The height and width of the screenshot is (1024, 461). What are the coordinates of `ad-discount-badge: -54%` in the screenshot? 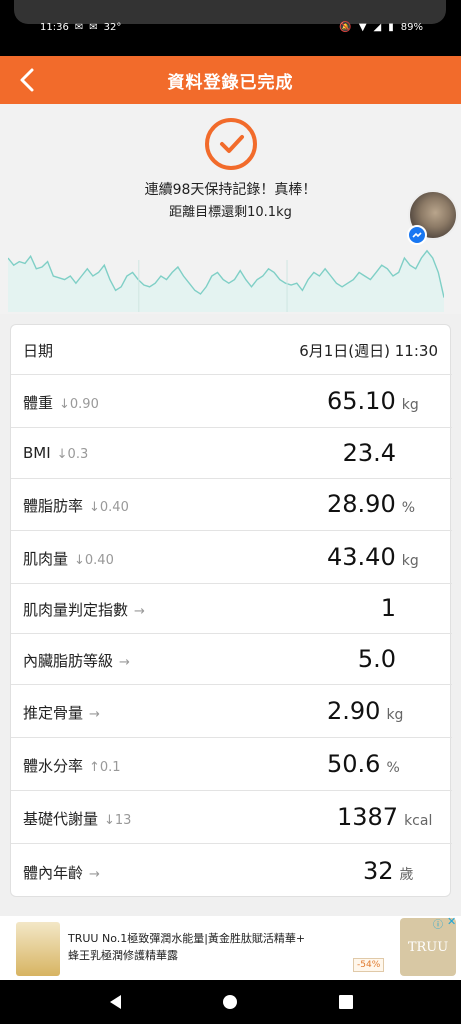 It's located at (369, 965).